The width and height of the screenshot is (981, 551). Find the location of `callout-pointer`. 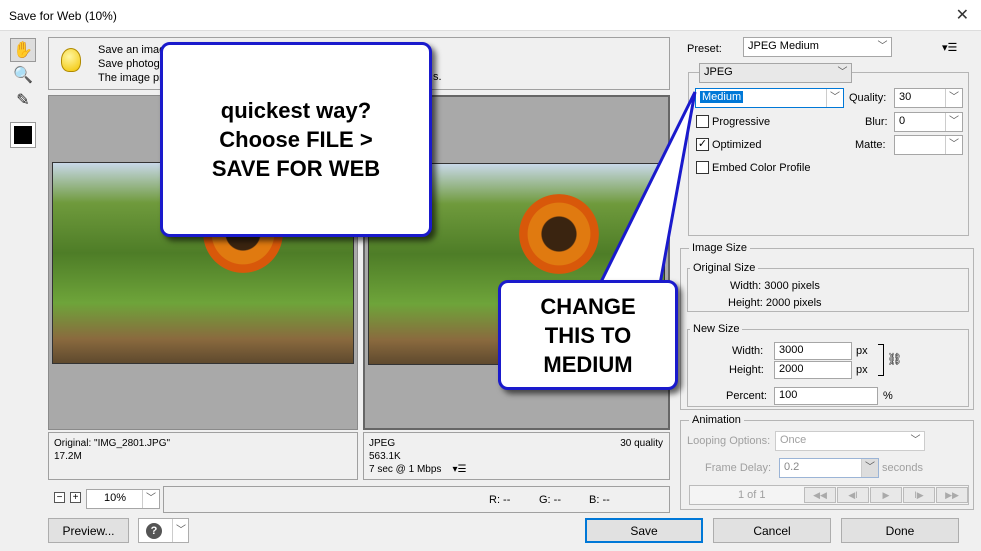

callout-pointer is located at coordinates (647, 188).